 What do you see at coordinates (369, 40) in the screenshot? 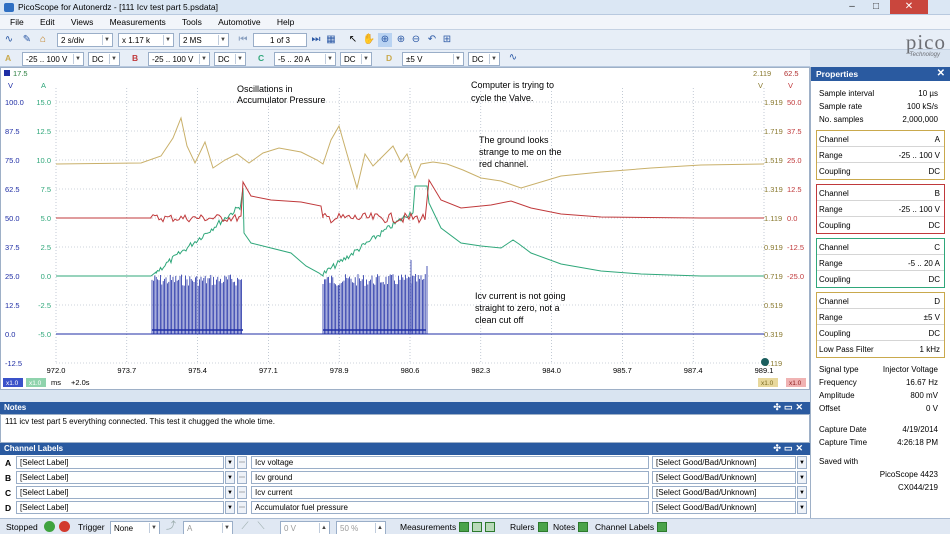
I see `hand-icon: ✋` at bounding box center [369, 40].